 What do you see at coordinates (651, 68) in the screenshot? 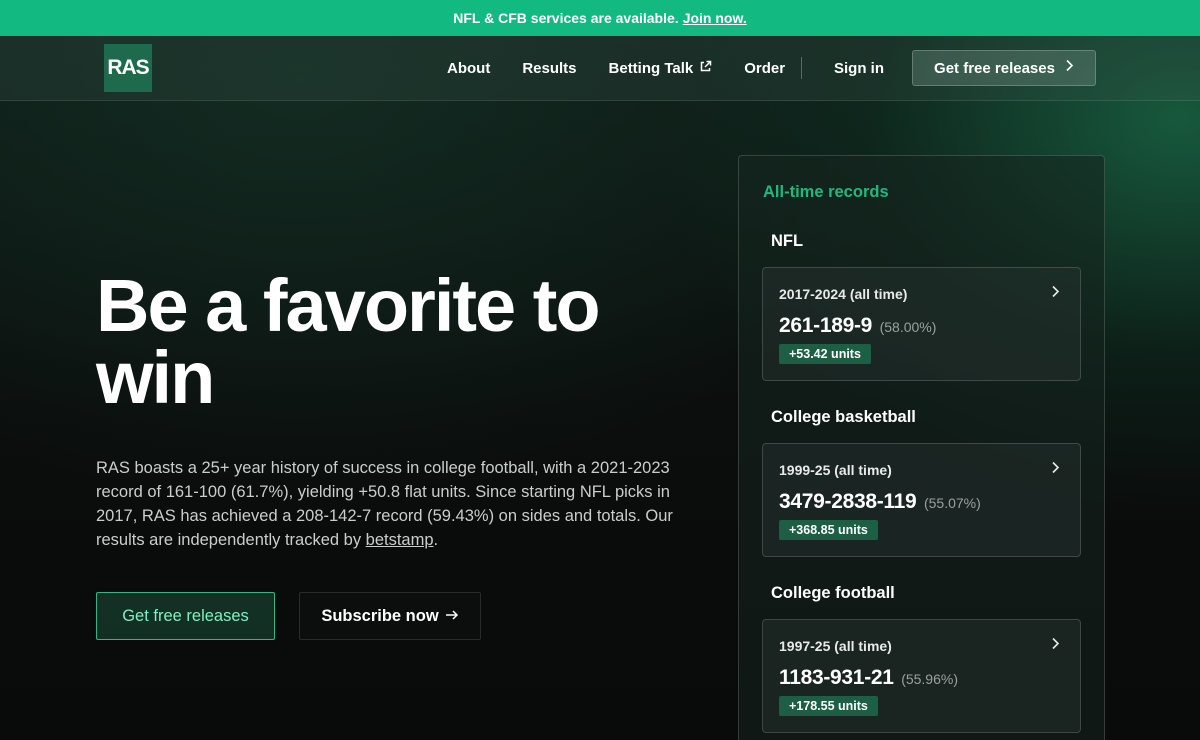
I see `nav-link-betting-talk-label: Betting Talk` at bounding box center [651, 68].